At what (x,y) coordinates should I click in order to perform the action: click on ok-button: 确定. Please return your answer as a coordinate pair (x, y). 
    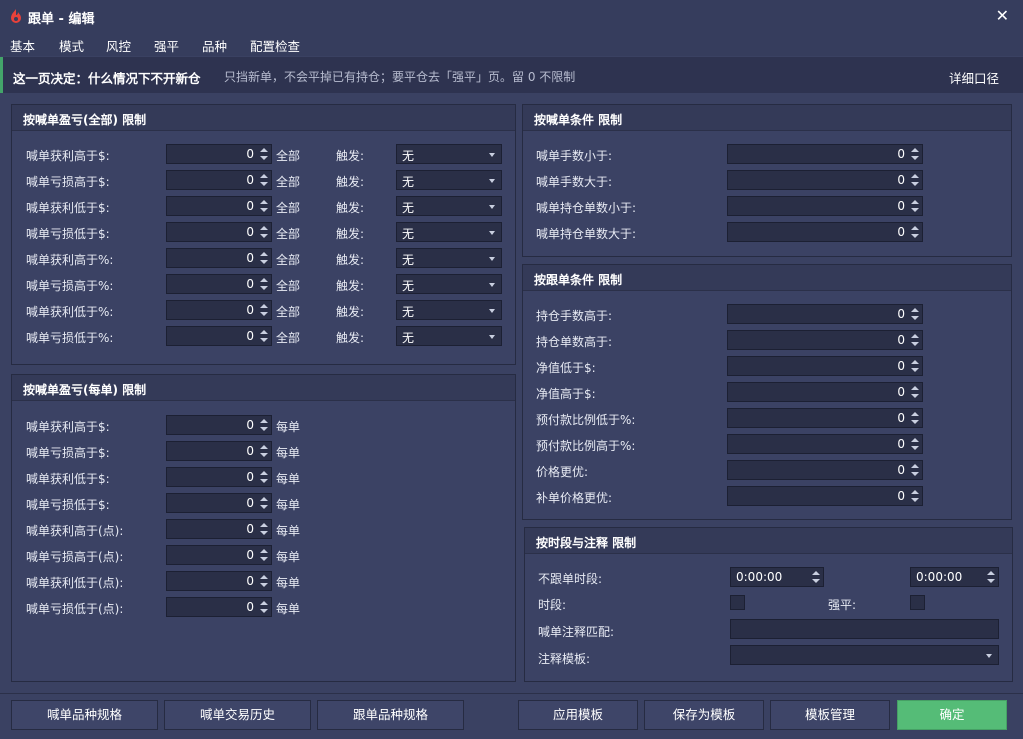
    Looking at the image, I should click on (952, 715).